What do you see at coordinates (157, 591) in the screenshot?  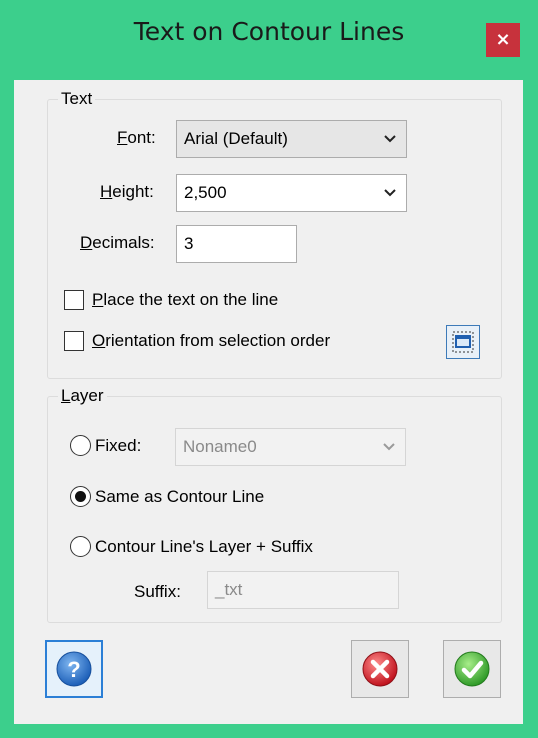 I see `suffix-label: Suffix:` at bounding box center [157, 591].